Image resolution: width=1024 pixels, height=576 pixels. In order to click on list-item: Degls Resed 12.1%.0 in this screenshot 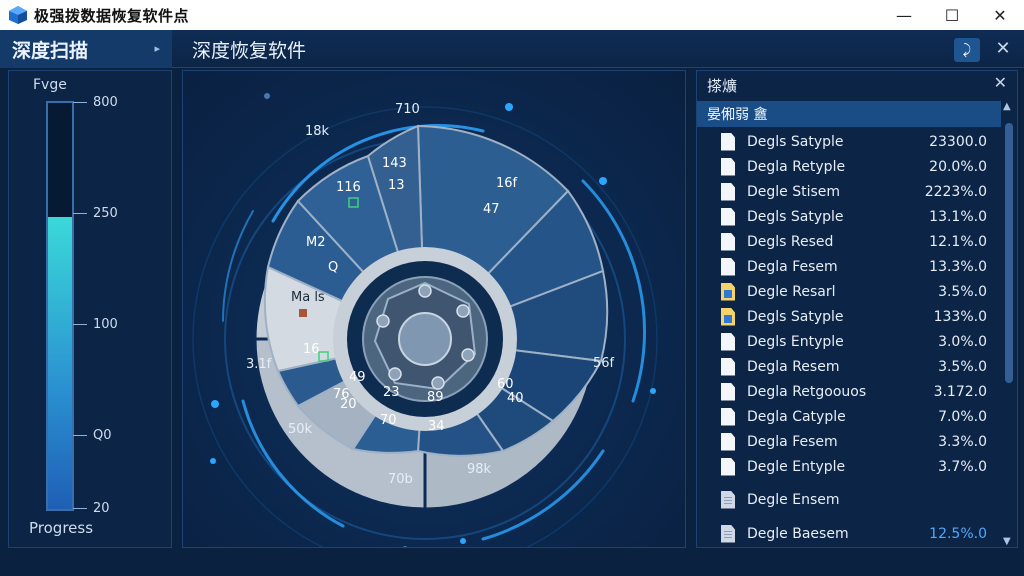, I will do `click(849, 241)`.